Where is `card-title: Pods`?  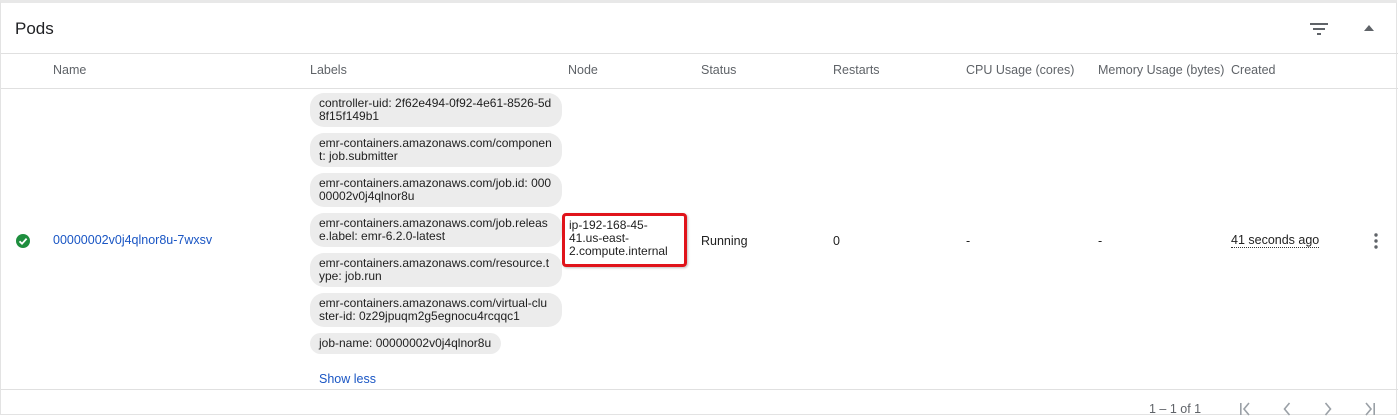 card-title: Pods is located at coordinates (34, 28).